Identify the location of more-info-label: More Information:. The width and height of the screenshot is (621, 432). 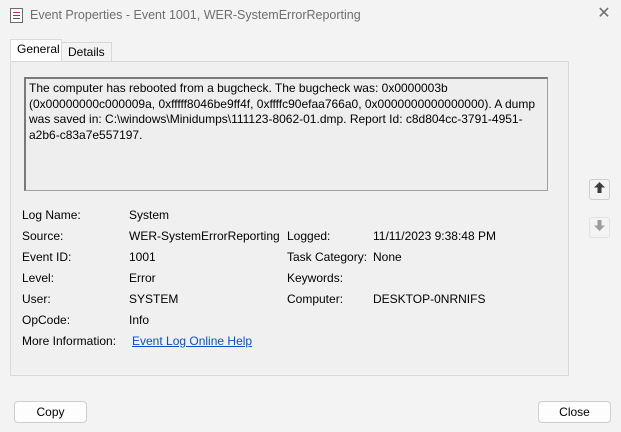
(69, 341).